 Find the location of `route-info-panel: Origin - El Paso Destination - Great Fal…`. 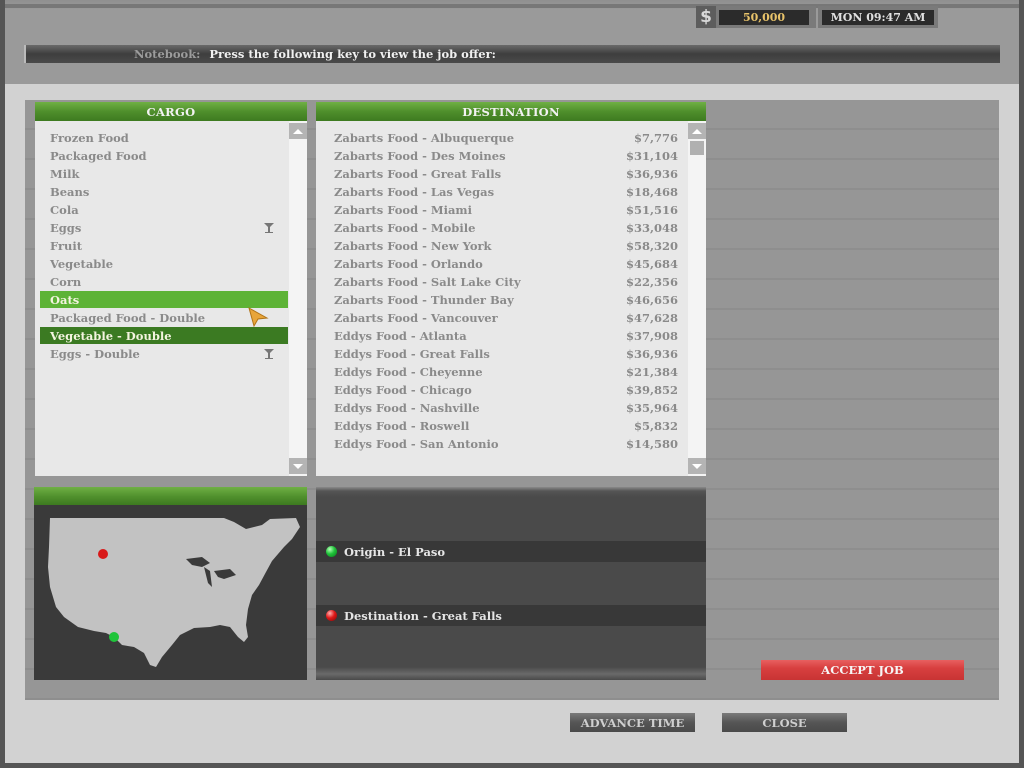

route-info-panel: Origin - El Paso Destination - Great Fal… is located at coordinates (511, 583).